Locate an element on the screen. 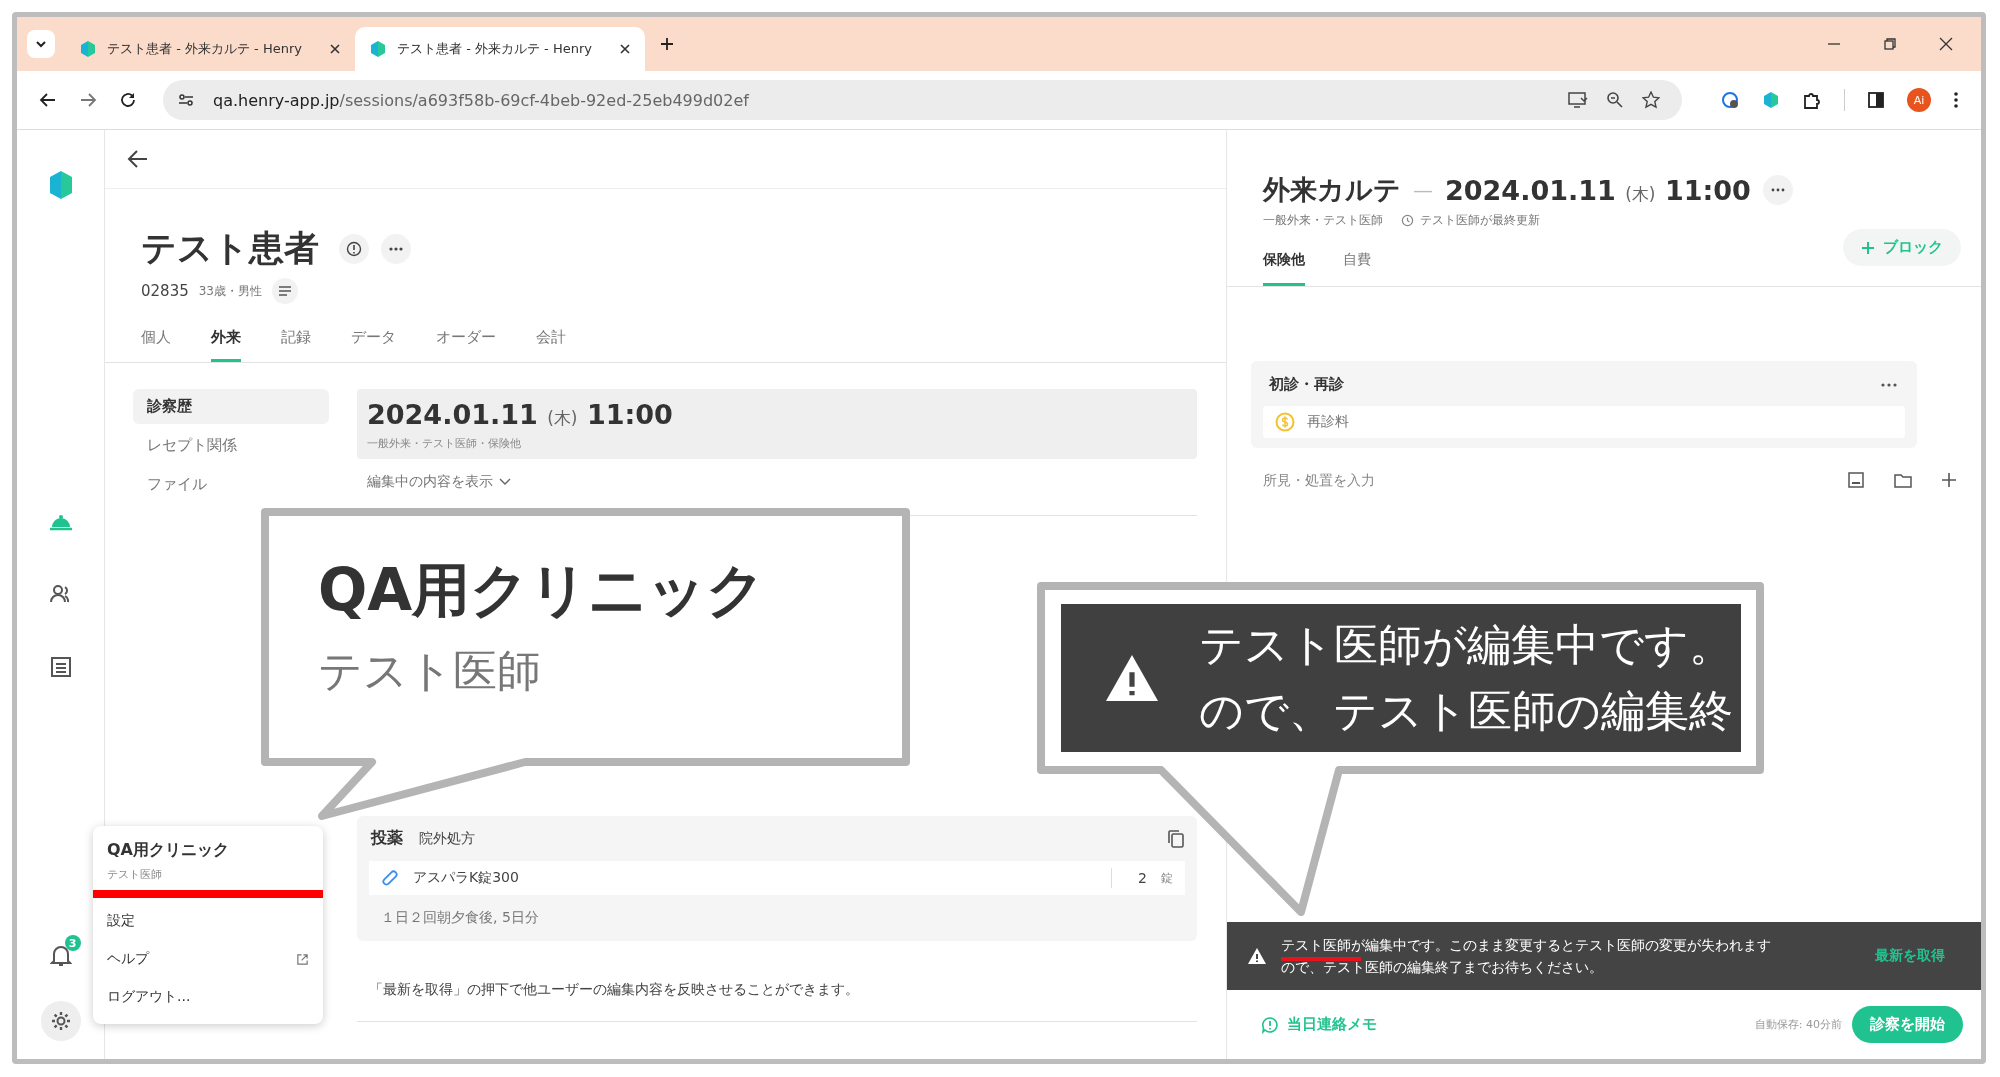  record-meta: 一般外来・テスト医師 is located at coordinates (1323, 220).